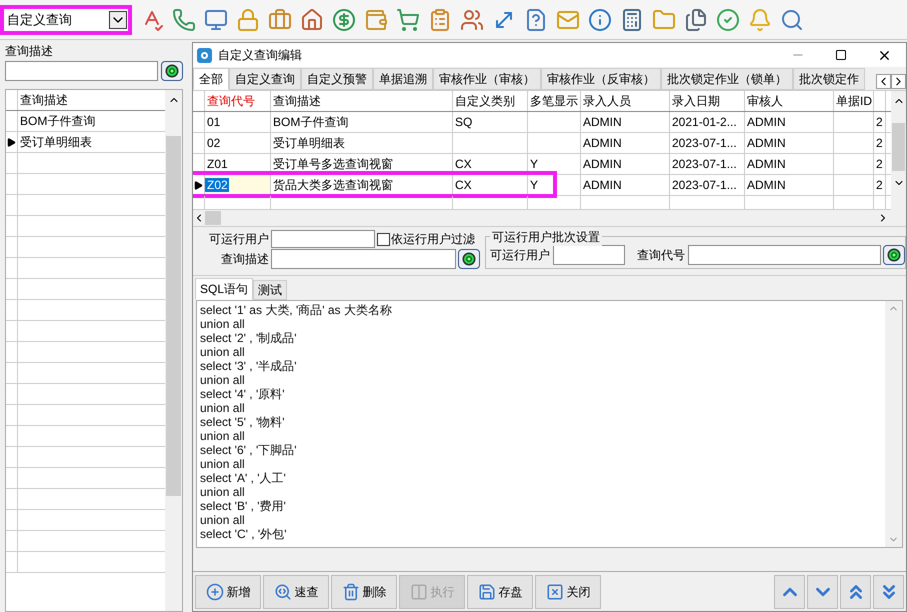  What do you see at coordinates (57, 121) in the screenshot?
I see `list-cell: BOM子件查询` at bounding box center [57, 121].